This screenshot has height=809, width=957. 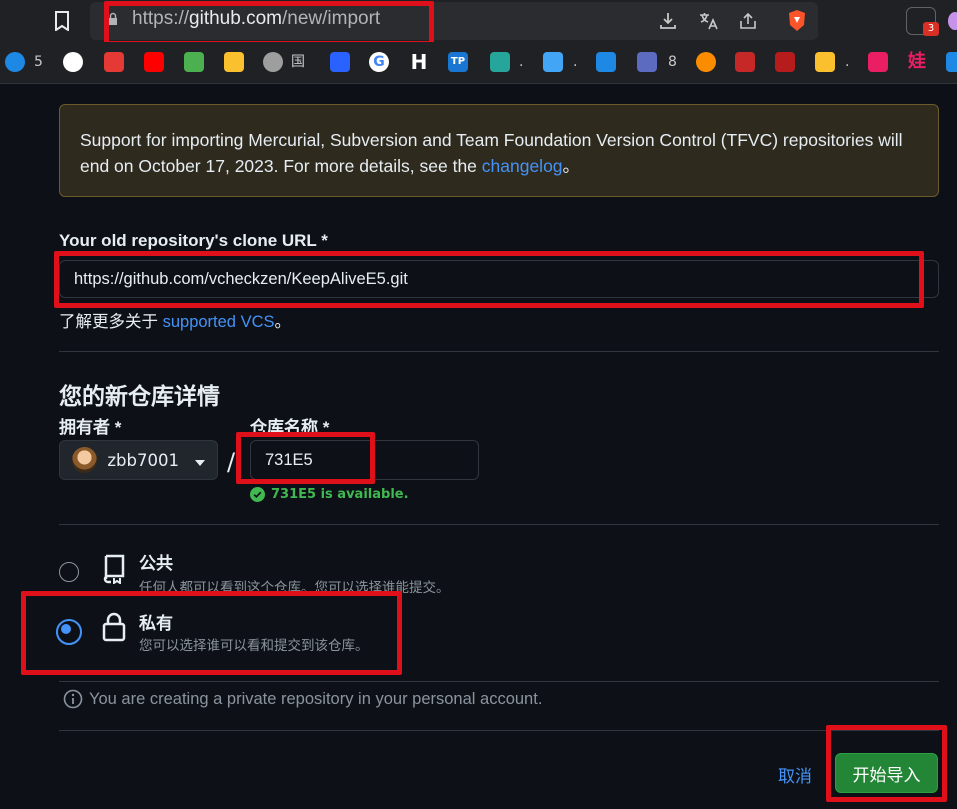 What do you see at coordinates (62, 23) in the screenshot?
I see `bookmark-icon` at bounding box center [62, 23].